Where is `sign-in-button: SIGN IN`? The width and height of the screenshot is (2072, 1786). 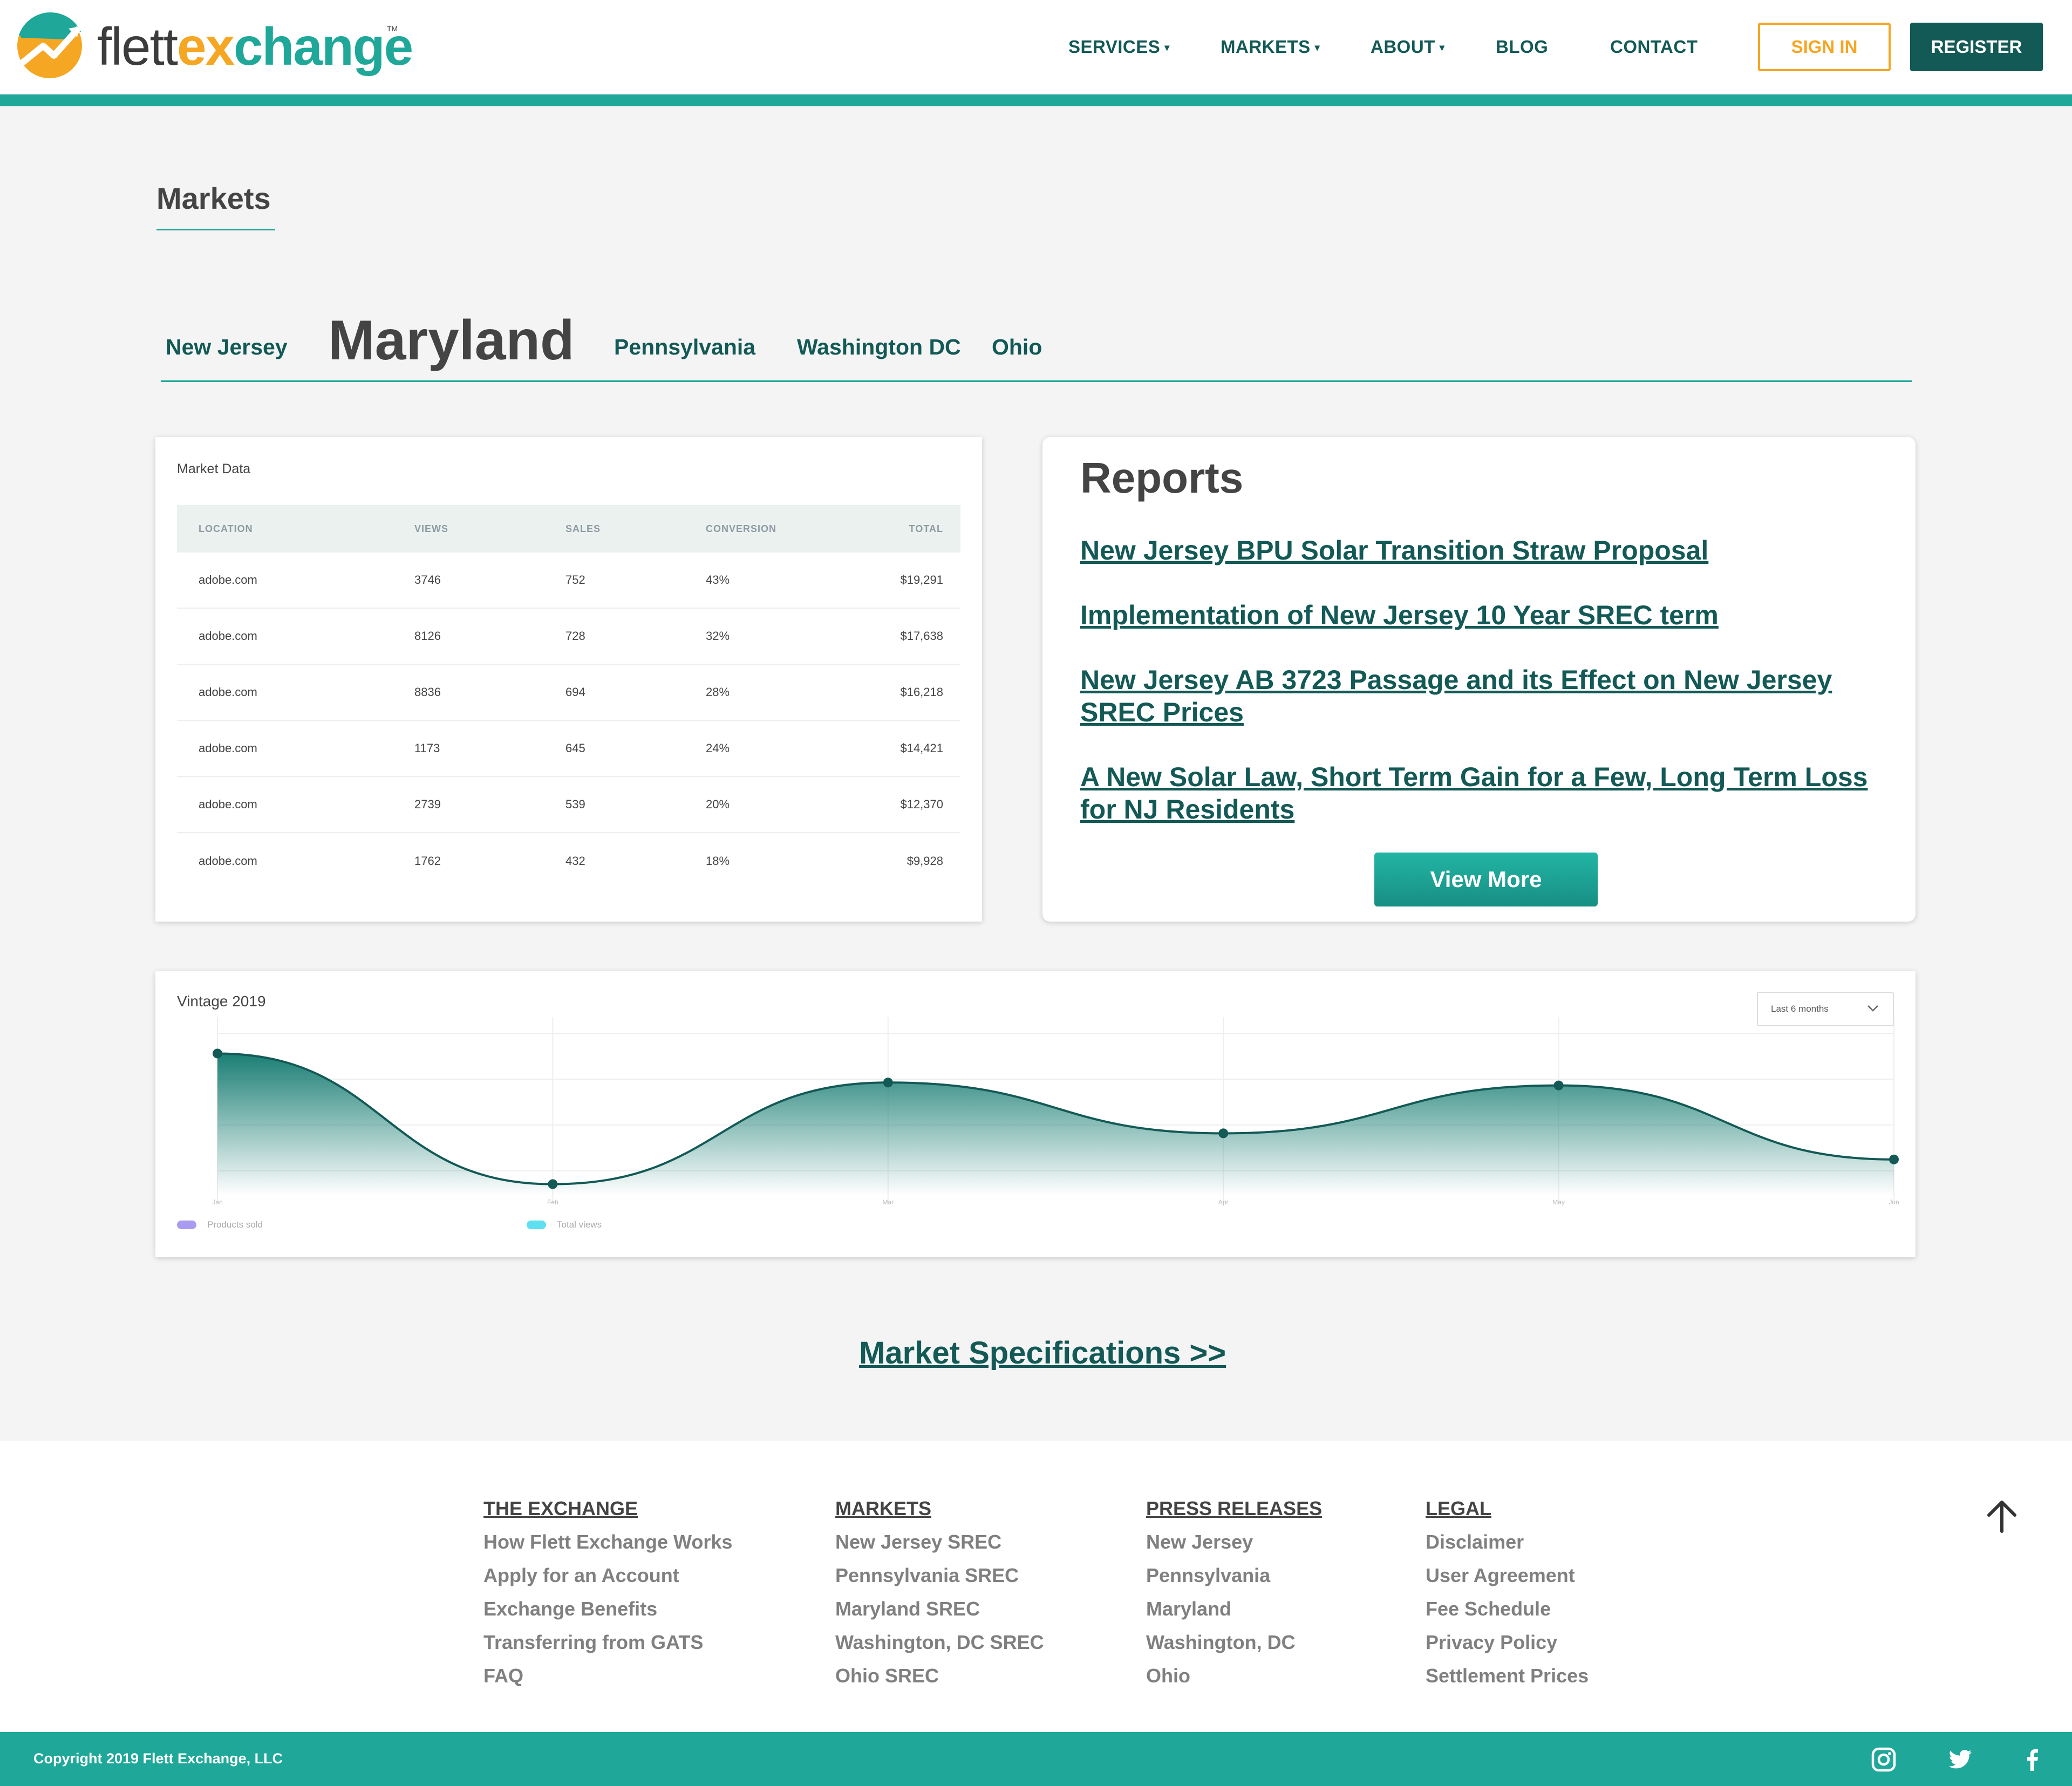
sign-in-button: SIGN IN is located at coordinates (1824, 47).